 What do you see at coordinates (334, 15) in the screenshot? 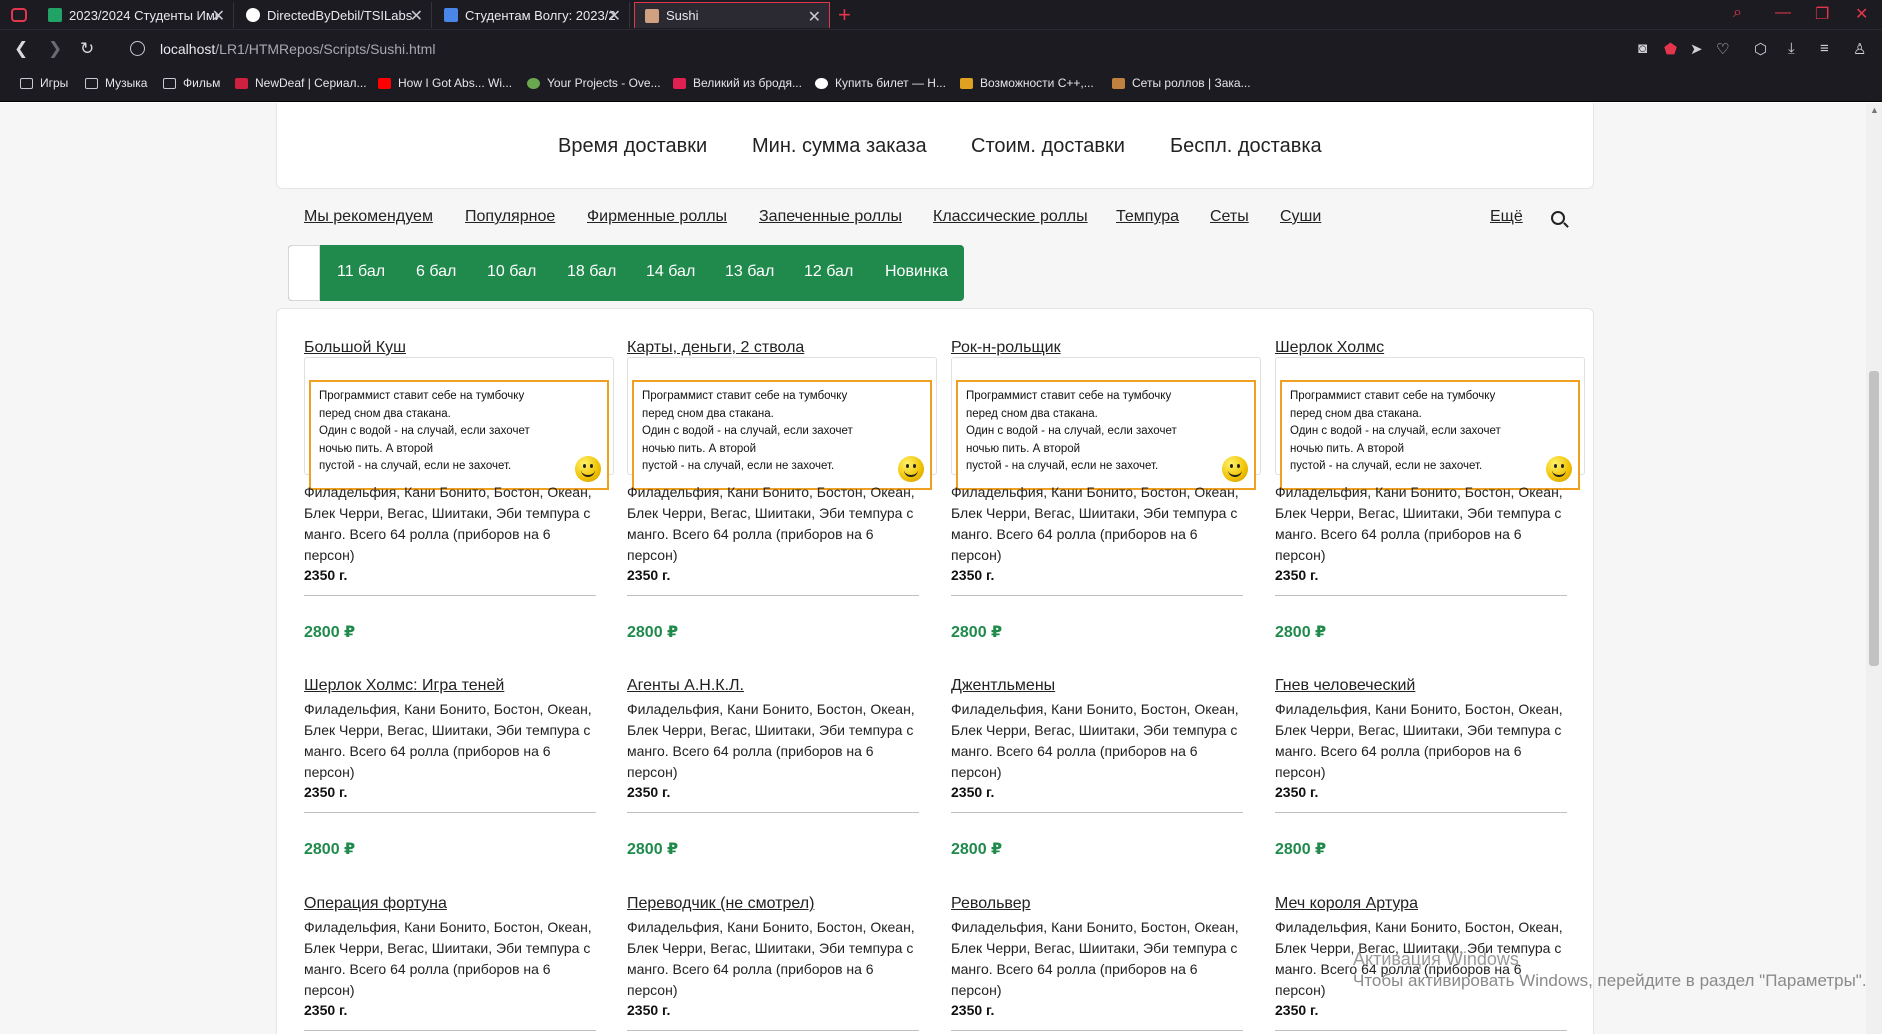
I see `tab-2: DirectedByDebil/TSILabs ✕` at bounding box center [334, 15].